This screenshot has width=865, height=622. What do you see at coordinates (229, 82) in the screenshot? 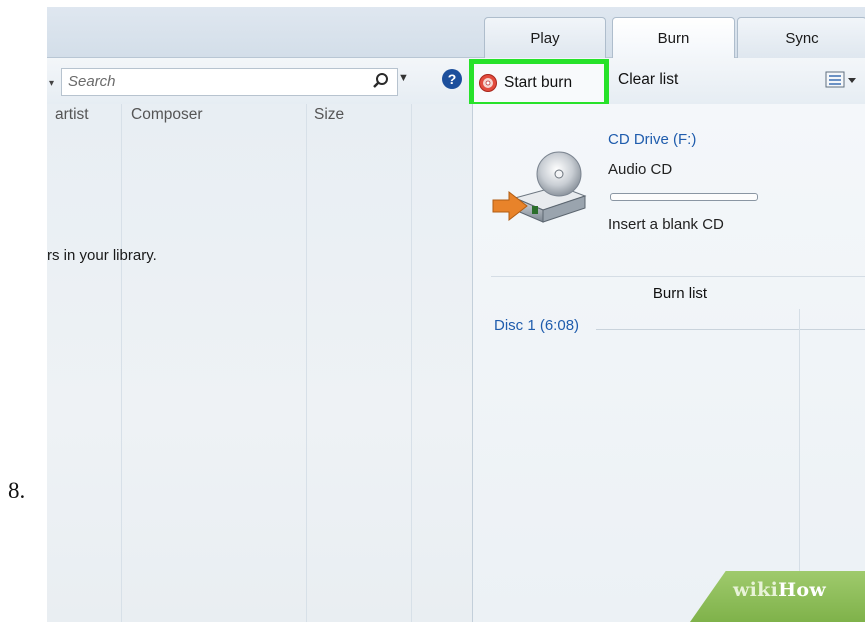
I see `search-box: Search` at bounding box center [229, 82].